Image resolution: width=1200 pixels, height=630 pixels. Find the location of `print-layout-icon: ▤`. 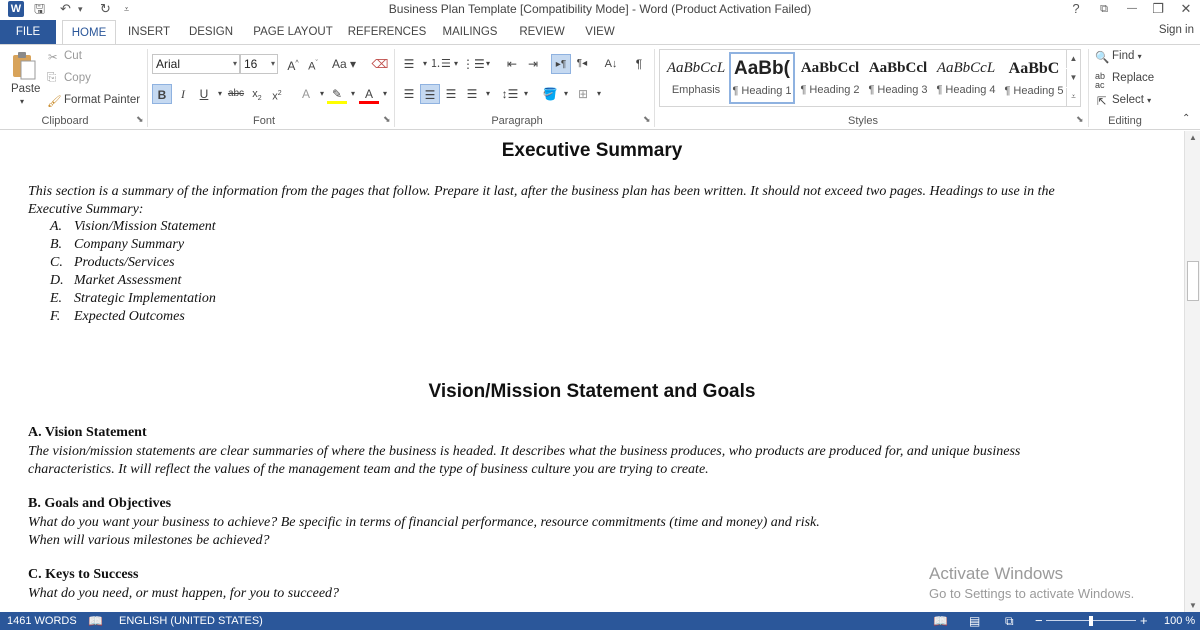

print-layout-icon: ▤ is located at coordinates (974, 621).